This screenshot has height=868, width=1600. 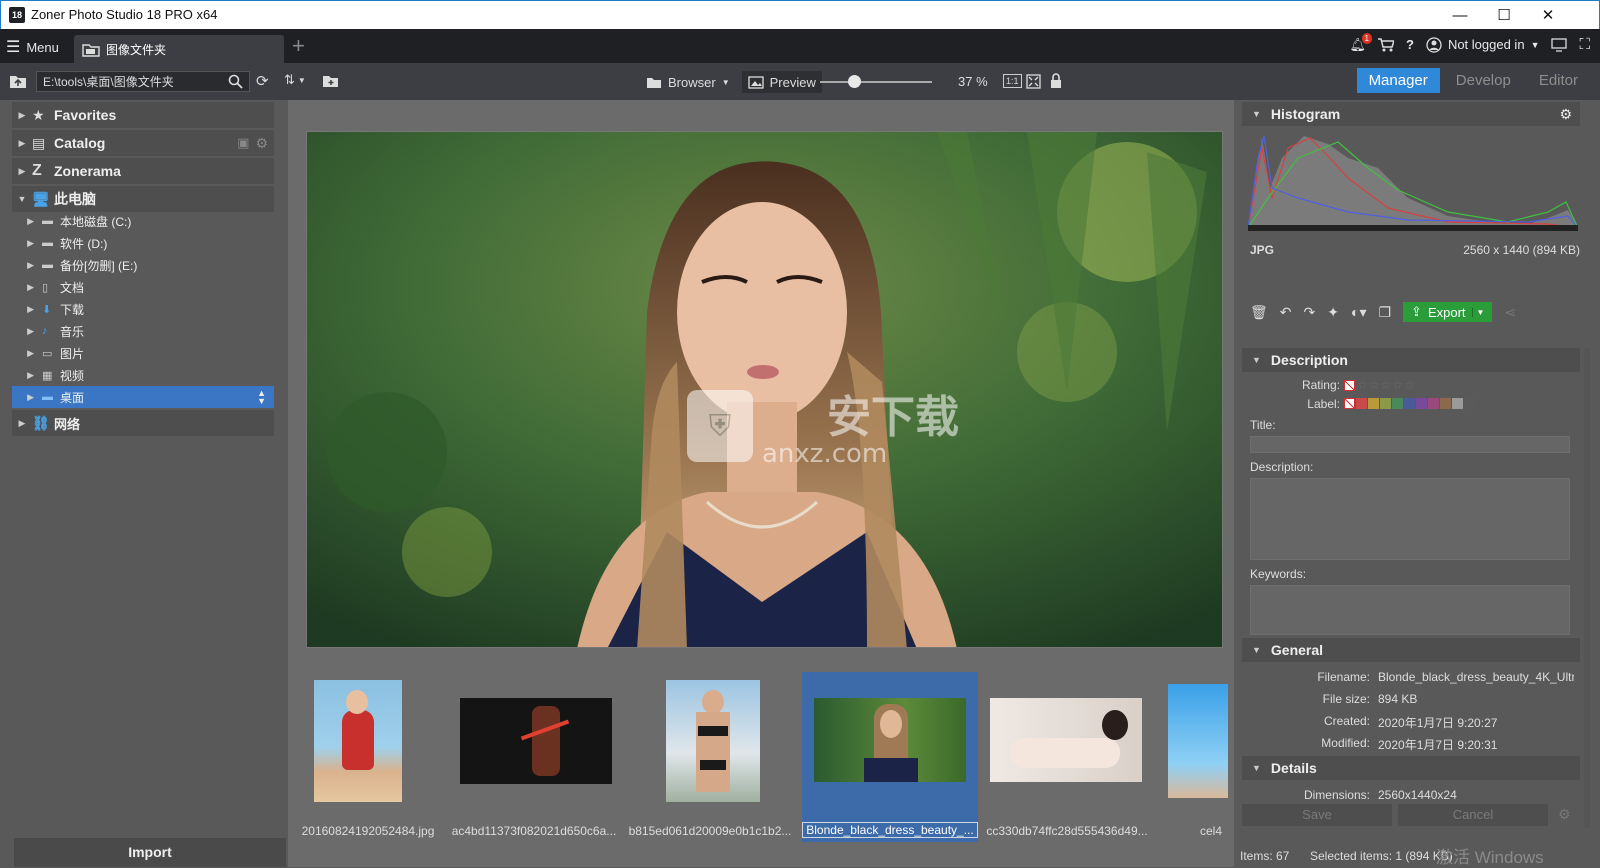 What do you see at coordinates (1358, 312) in the screenshot?
I see `effects-icon: ◐▾` at bounding box center [1358, 312].